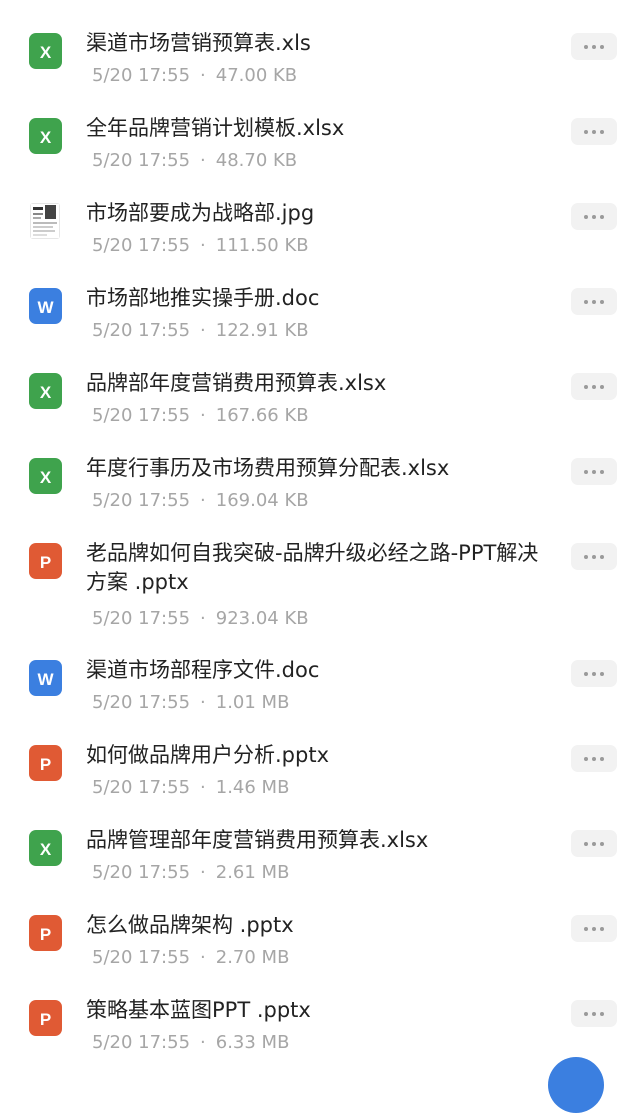  Describe the element at coordinates (252, 872) in the screenshot. I see `file-size: 2.61 MB` at that location.